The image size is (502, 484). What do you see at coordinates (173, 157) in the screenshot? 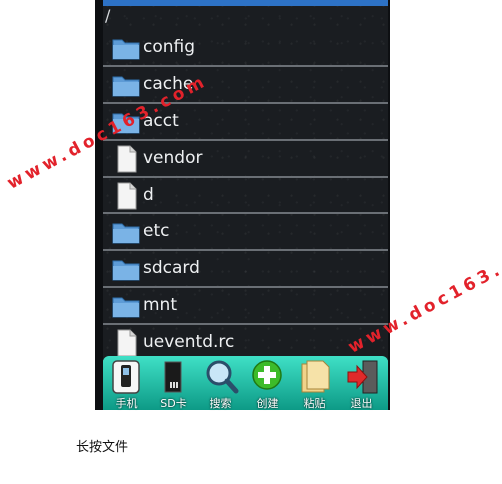
I see `file-name: vendor` at bounding box center [173, 157].